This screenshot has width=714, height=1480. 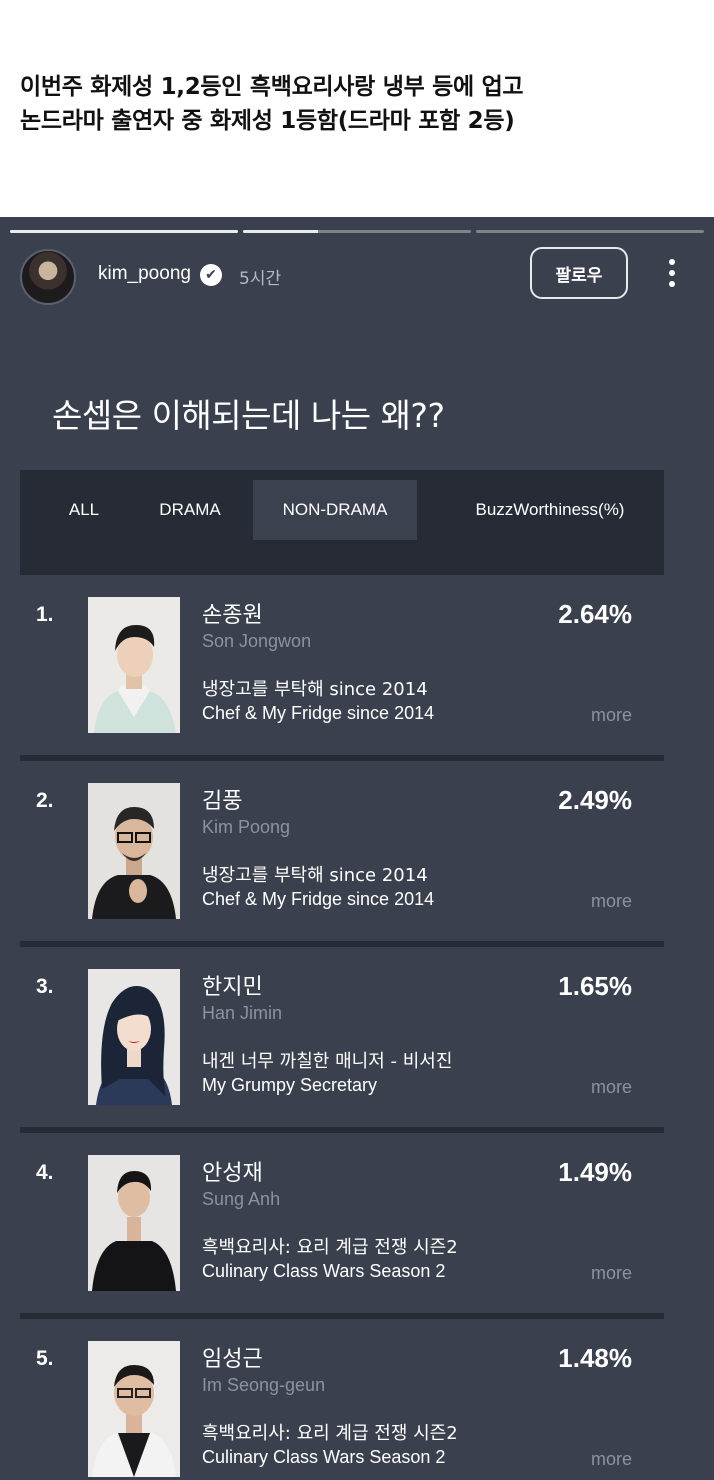 What do you see at coordinates (257, 641) in the screenshot?
I see `name-english: Son Jongwon` at bounding box center [257, 641].